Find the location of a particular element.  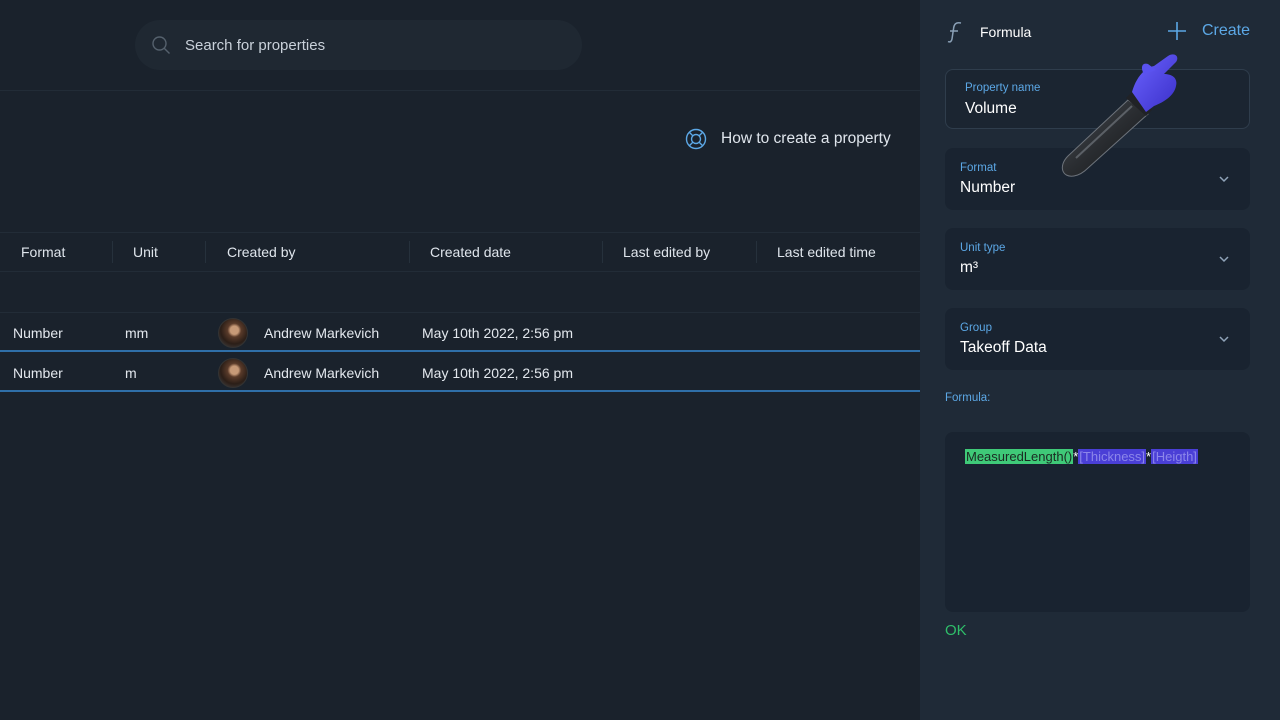

format-value: Number is located at coordinates (988, 187).